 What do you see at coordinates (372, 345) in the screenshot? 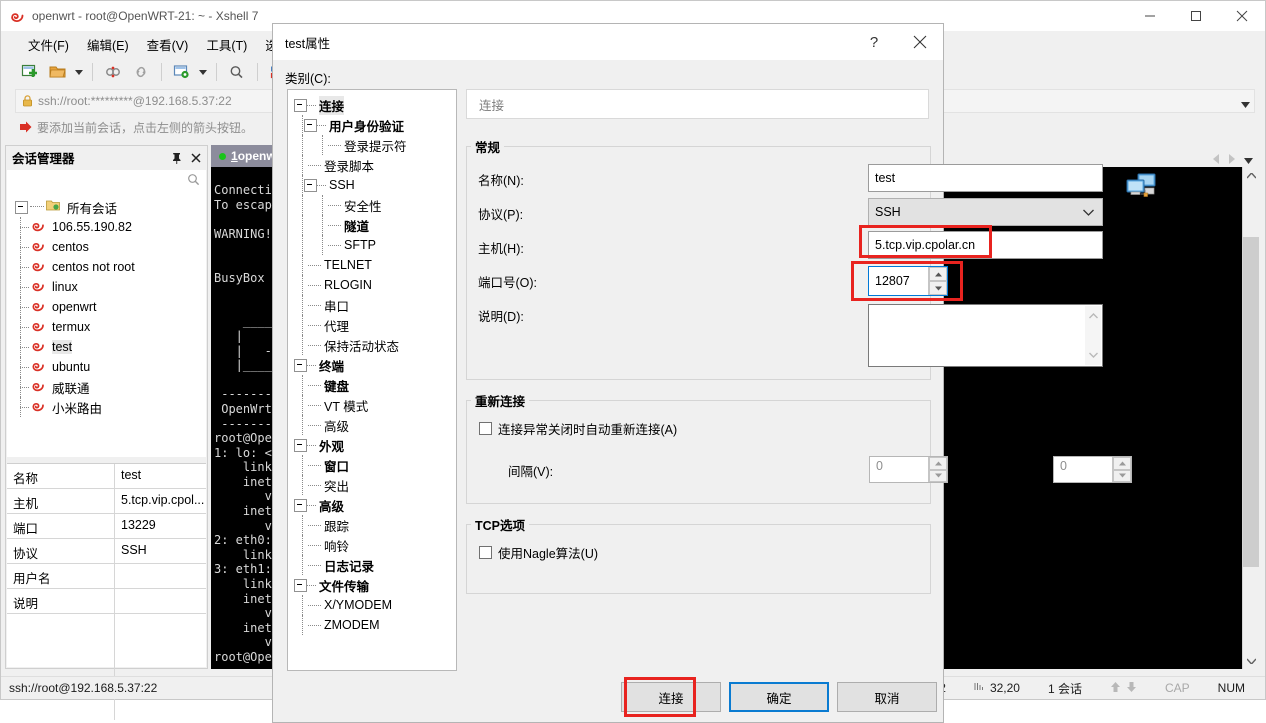
I see `category-tree-item: 保持活动状态` at bounding box center [372, 345].